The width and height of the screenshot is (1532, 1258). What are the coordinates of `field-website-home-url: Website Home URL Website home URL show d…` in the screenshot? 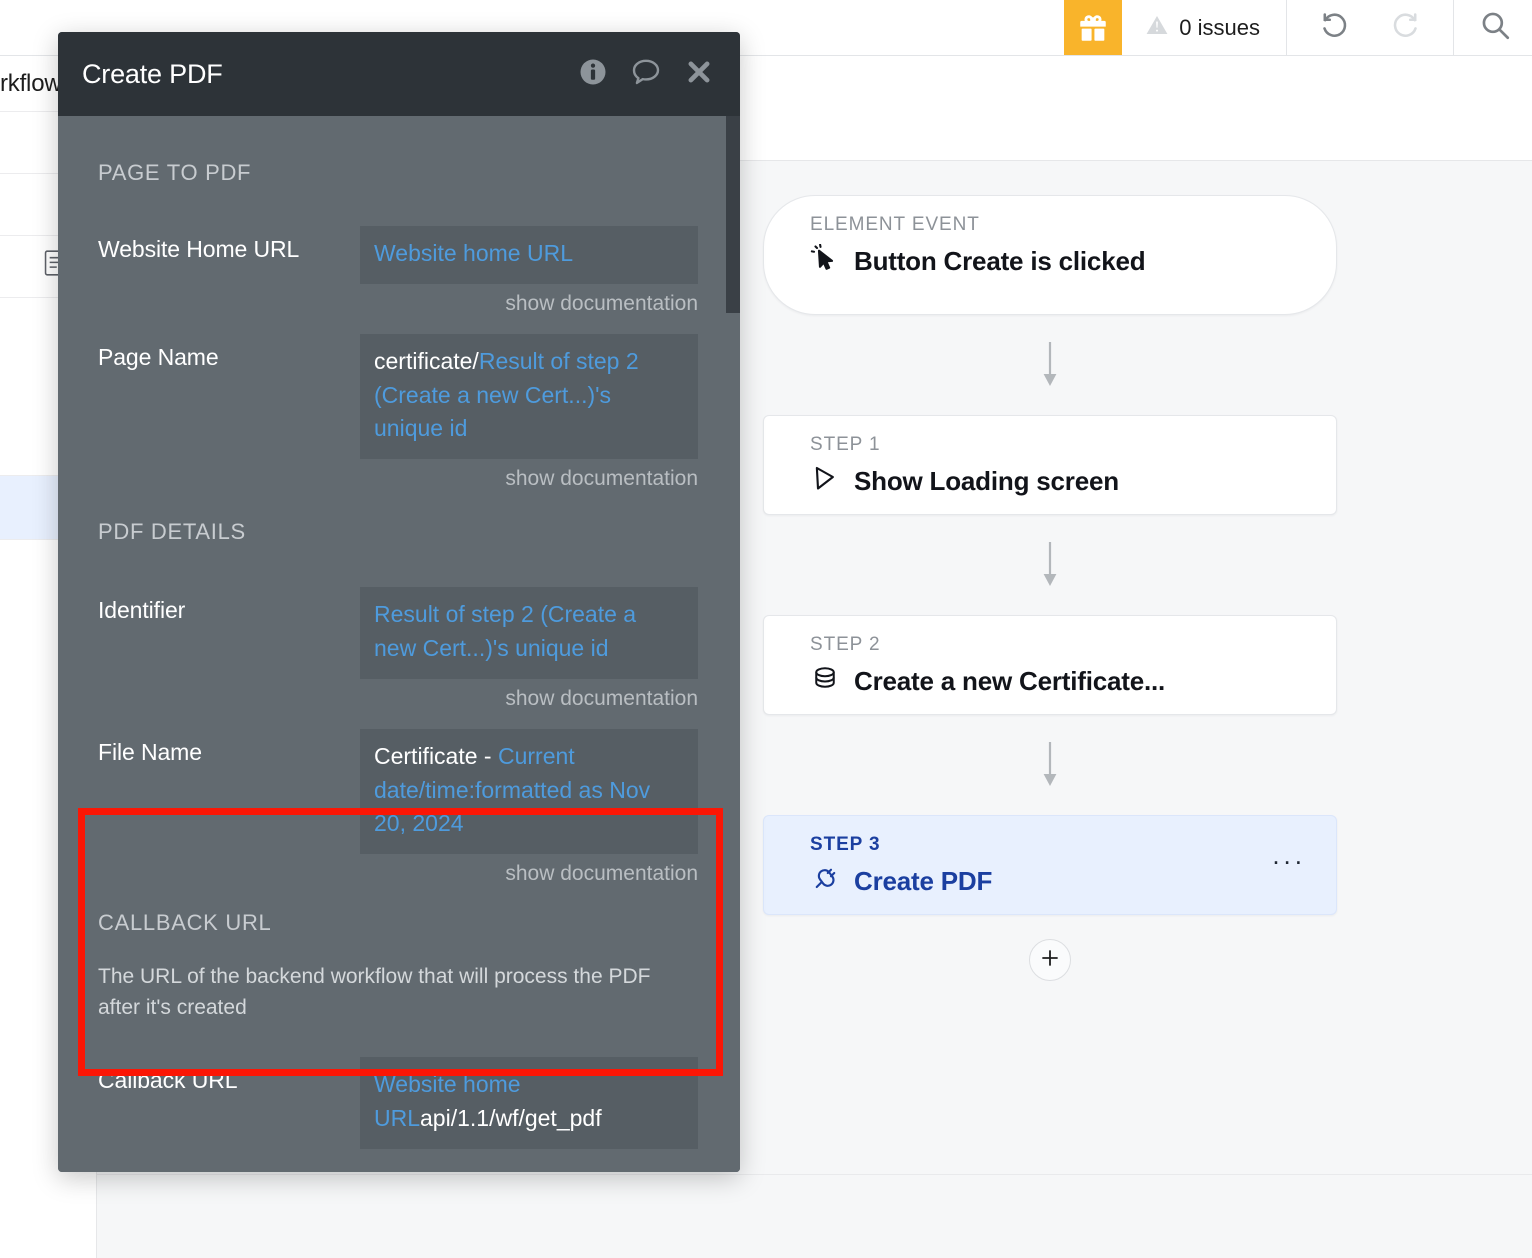 It's located at (399, 251).